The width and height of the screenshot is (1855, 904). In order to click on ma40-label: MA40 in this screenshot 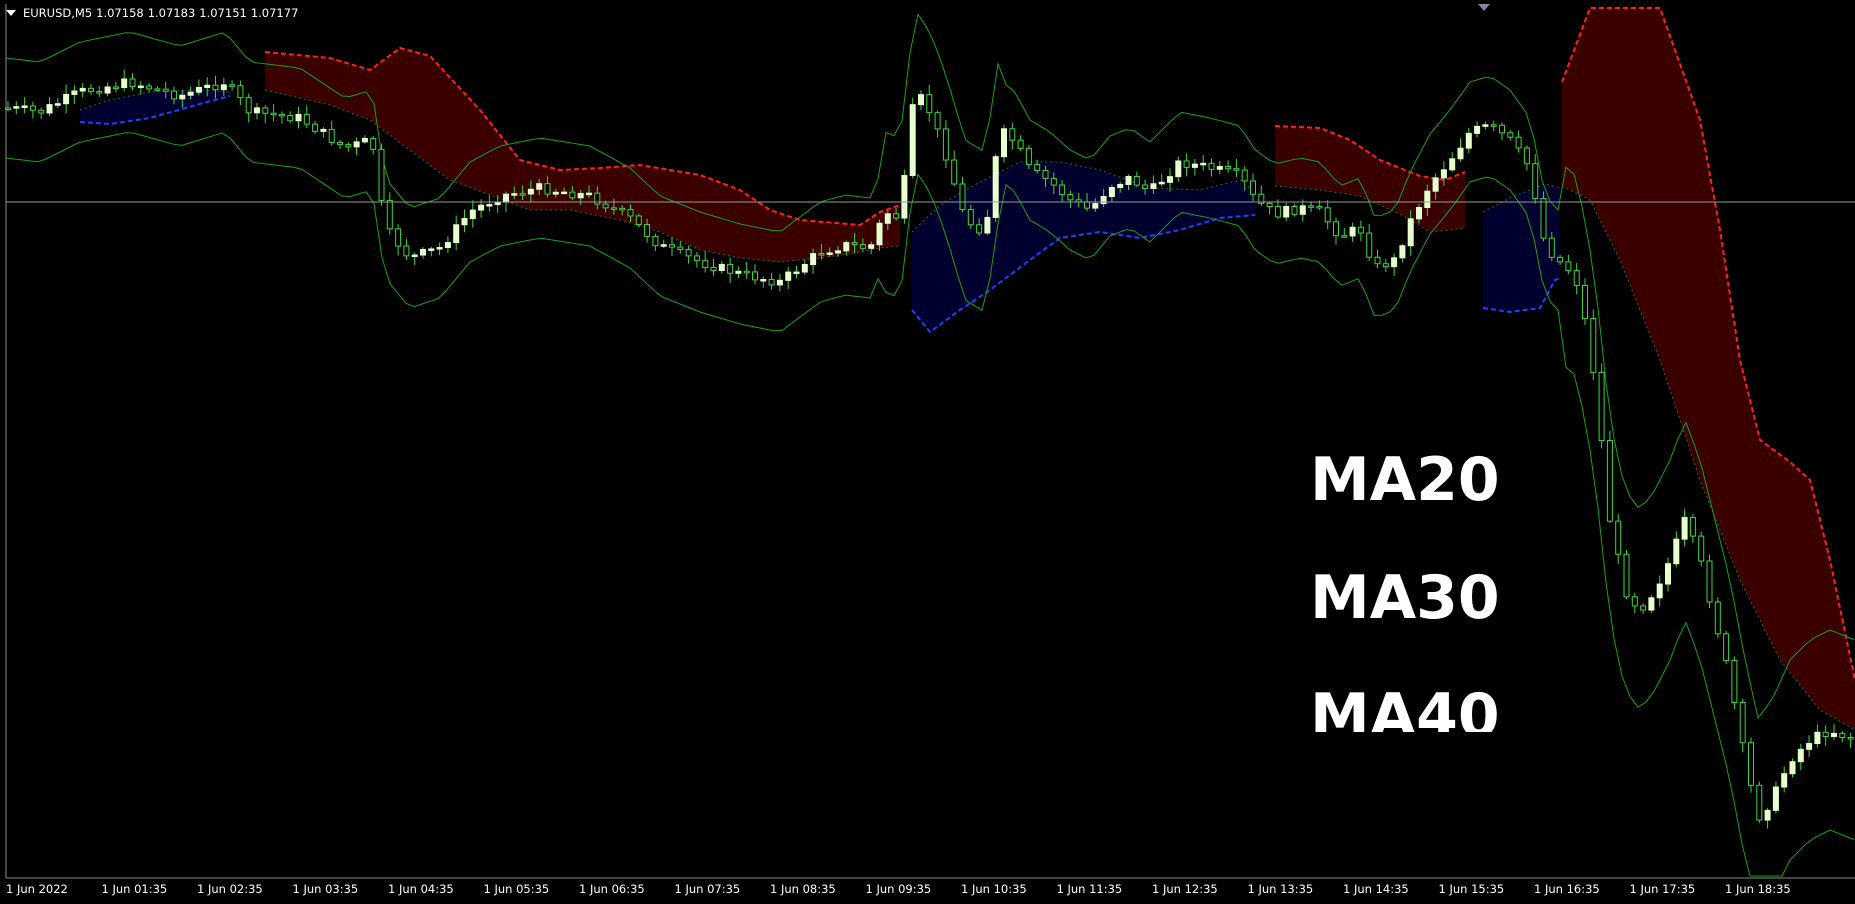, I will do `click(1405, 706)`.